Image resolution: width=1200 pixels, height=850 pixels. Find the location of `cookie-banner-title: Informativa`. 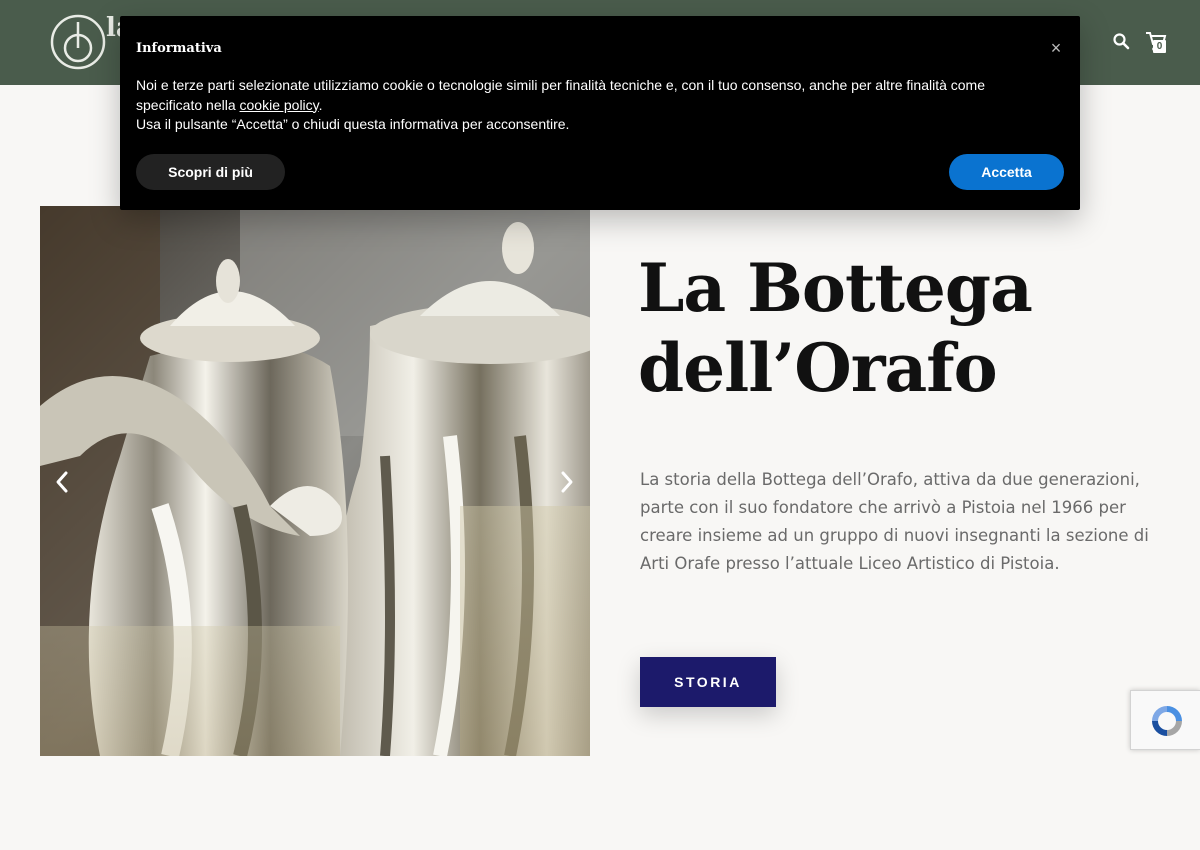

cookie-banner-title: Informativa is located at coordinates (179, 48).